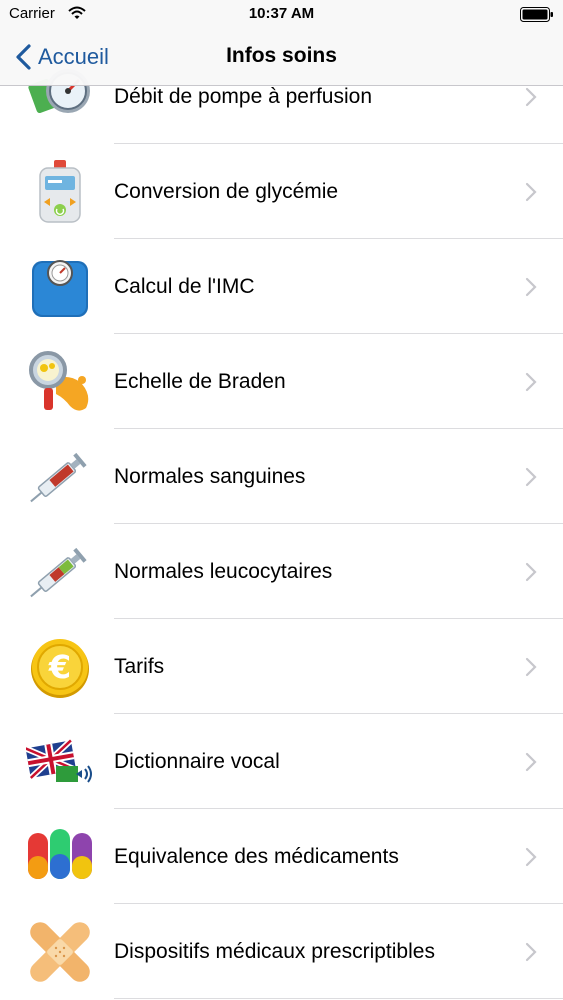  What do you see at coordinates (60, 287) in the screenshot?
I see `scale-icon` at bounding box center [60, 287].